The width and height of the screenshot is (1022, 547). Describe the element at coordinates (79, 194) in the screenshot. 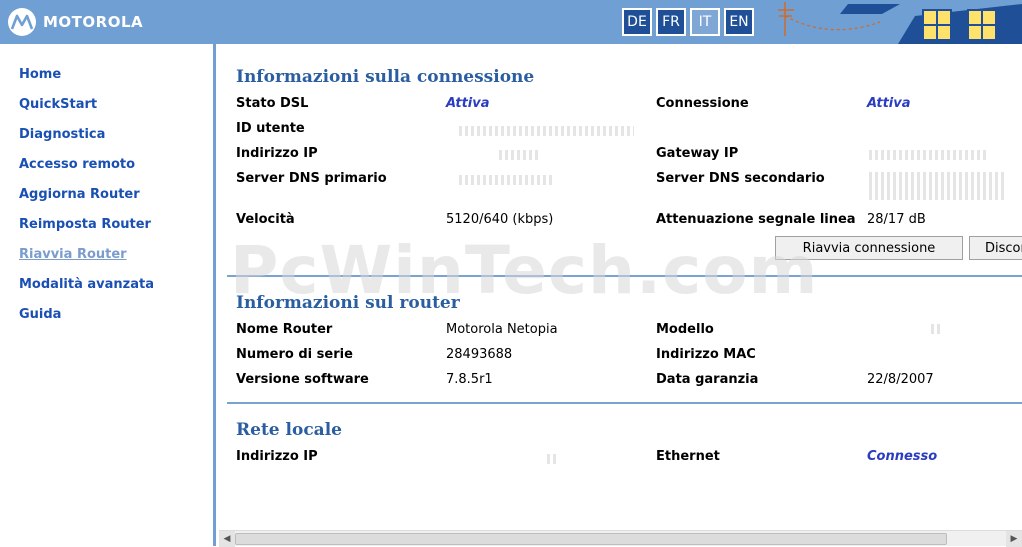

I see `sidebar-item-aggiorna-router: Aggiorna Router` at that location.